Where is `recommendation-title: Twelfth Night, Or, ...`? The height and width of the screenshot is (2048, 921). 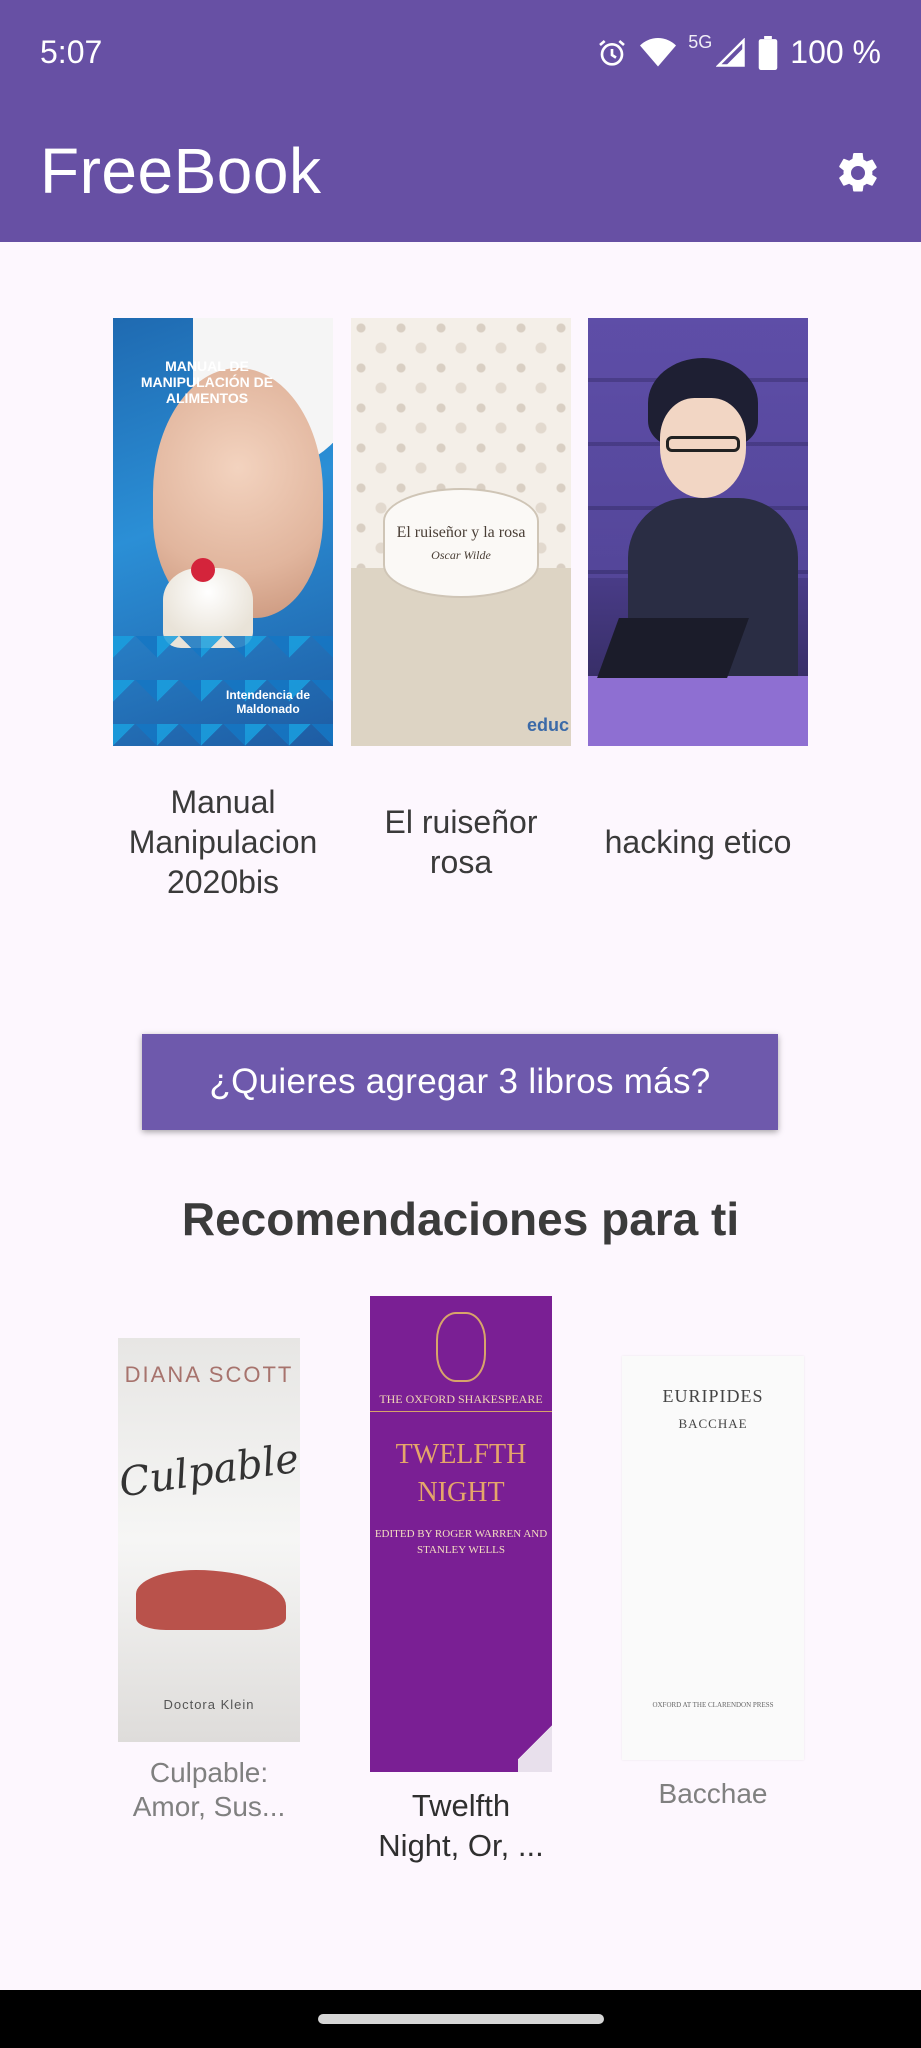 recommendation-title: Twelfth Night, Or, ... is located at coordinates (461, 1826).